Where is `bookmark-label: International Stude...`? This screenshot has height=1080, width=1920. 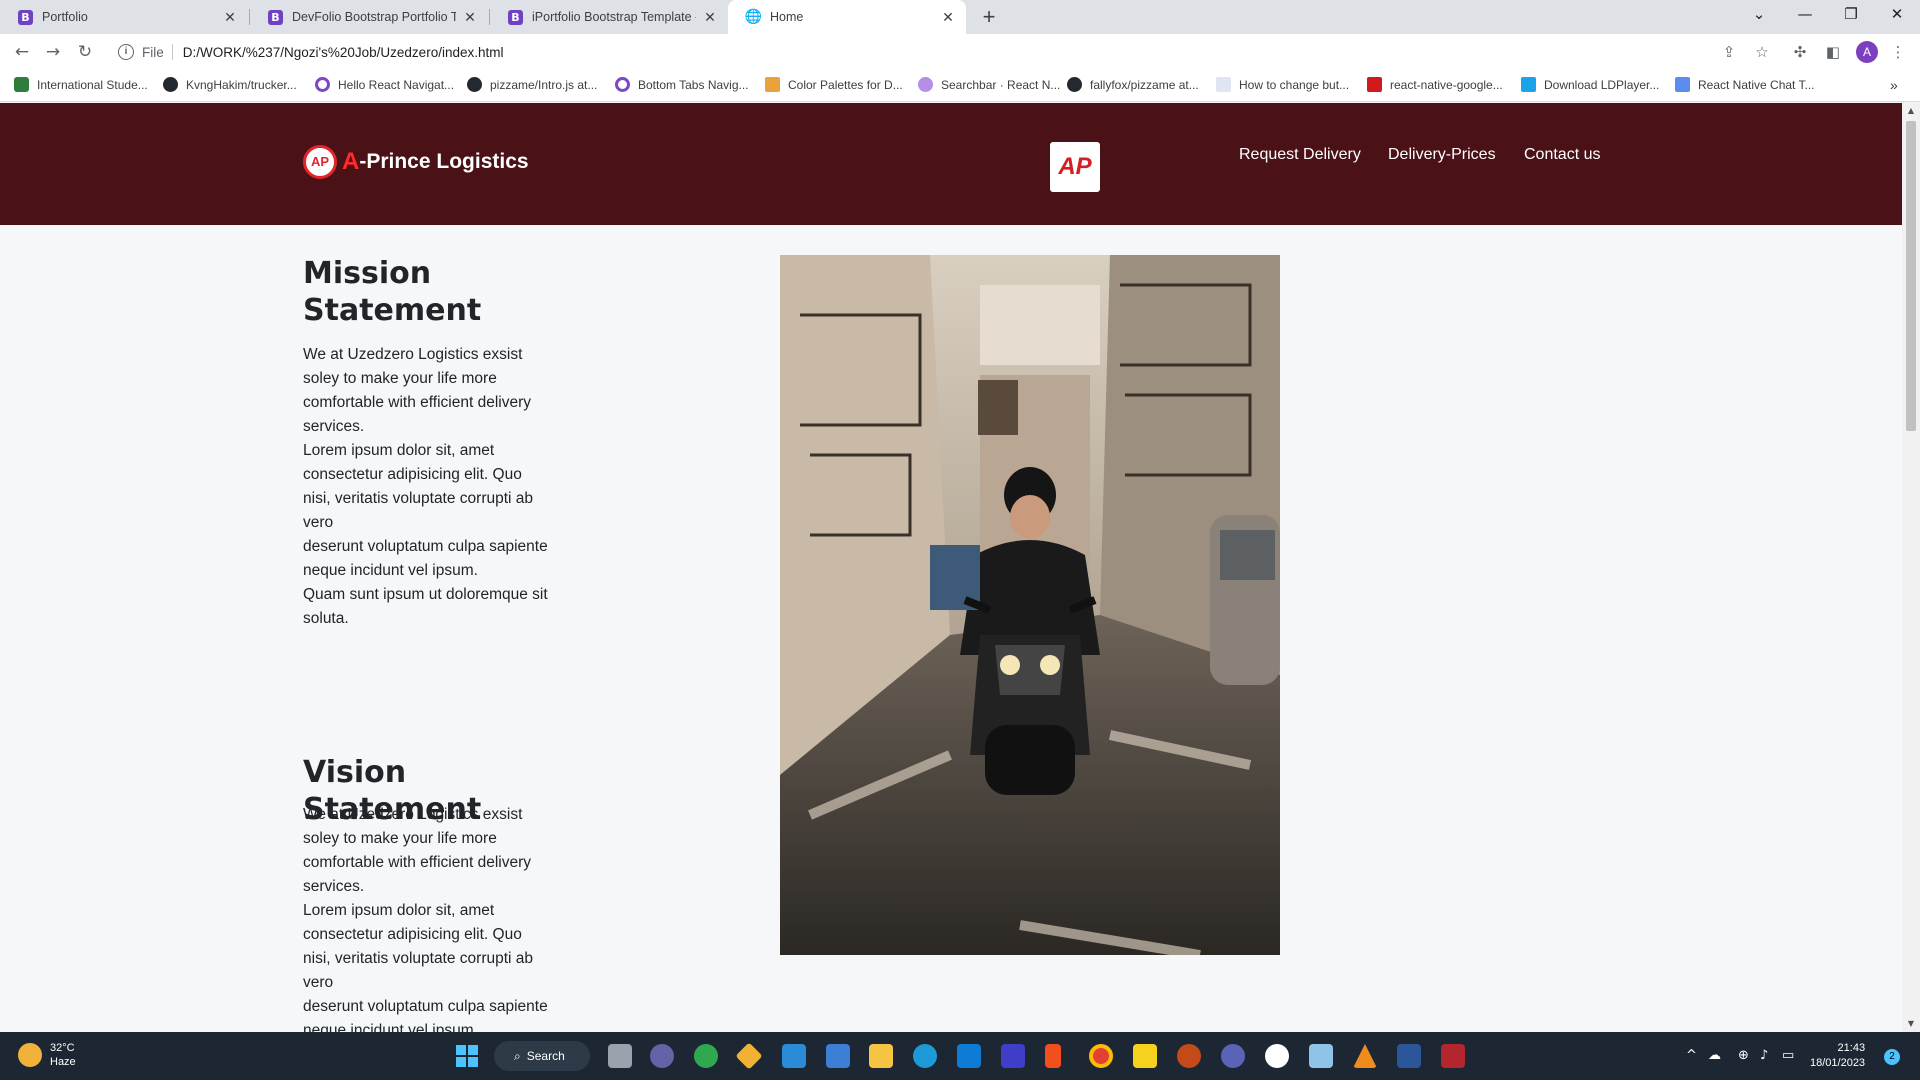 bookmark-label: International Stude... is located at coordinates (92, 84).